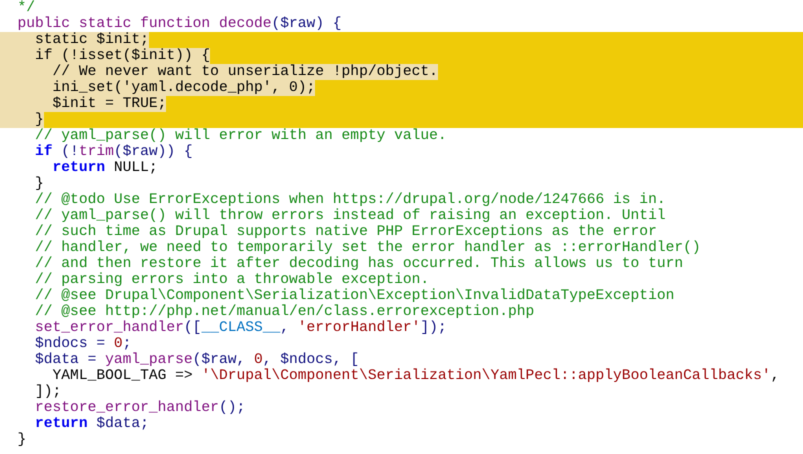  What do you see at coordinates (416, 376) in the screenshot?
I see `code-line: YAML_BOOL_TAG => '\Drupal\Component\Serialization\YamlPecl::applyBooleanCallbacks',` at bounding box center [416, 376].